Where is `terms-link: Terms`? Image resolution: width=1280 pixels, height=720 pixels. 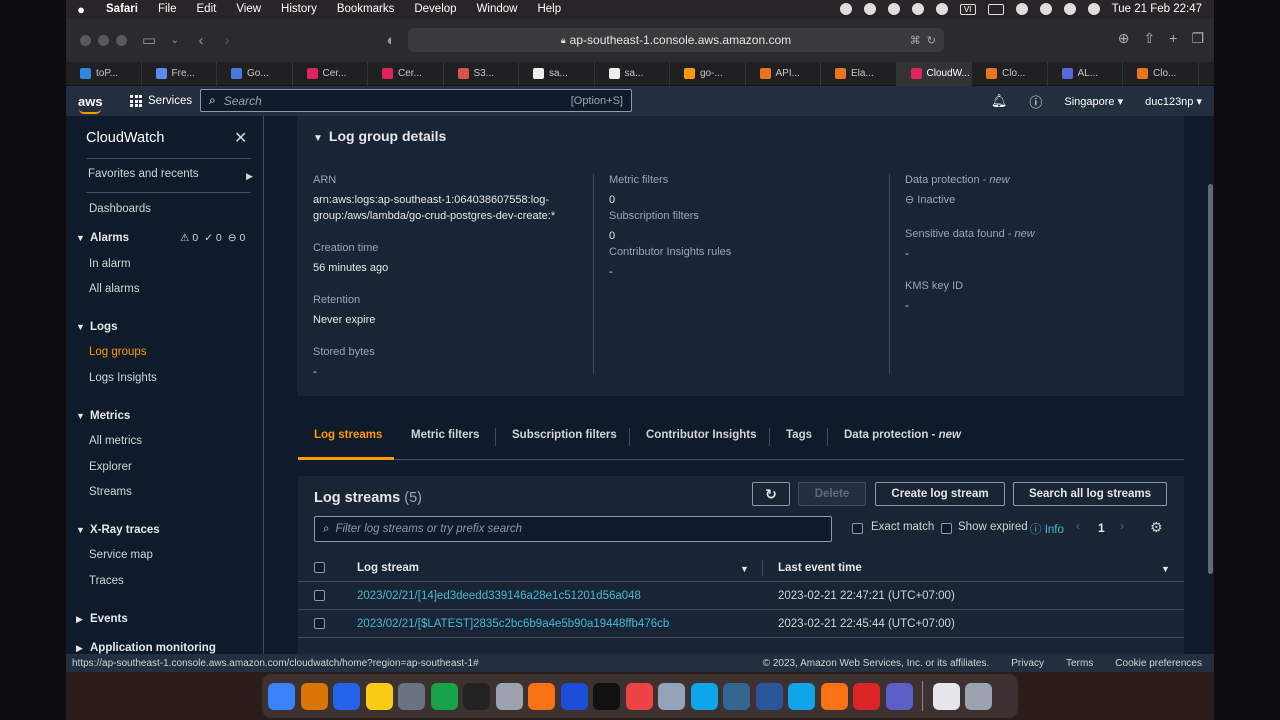 terms-link: Terms is located at coordinates (1079, 663).